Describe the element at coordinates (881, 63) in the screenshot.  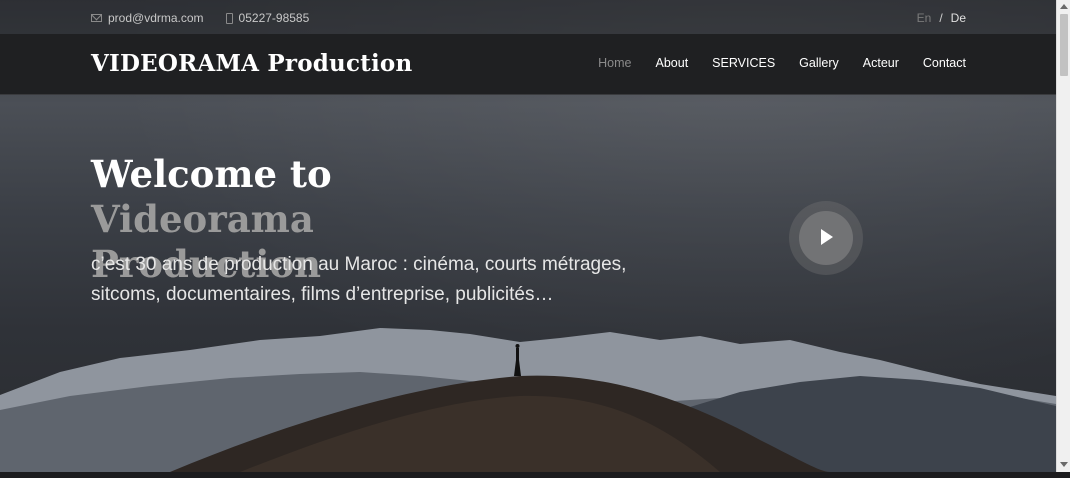
I see `nav-acteur: Acteur` at that location.